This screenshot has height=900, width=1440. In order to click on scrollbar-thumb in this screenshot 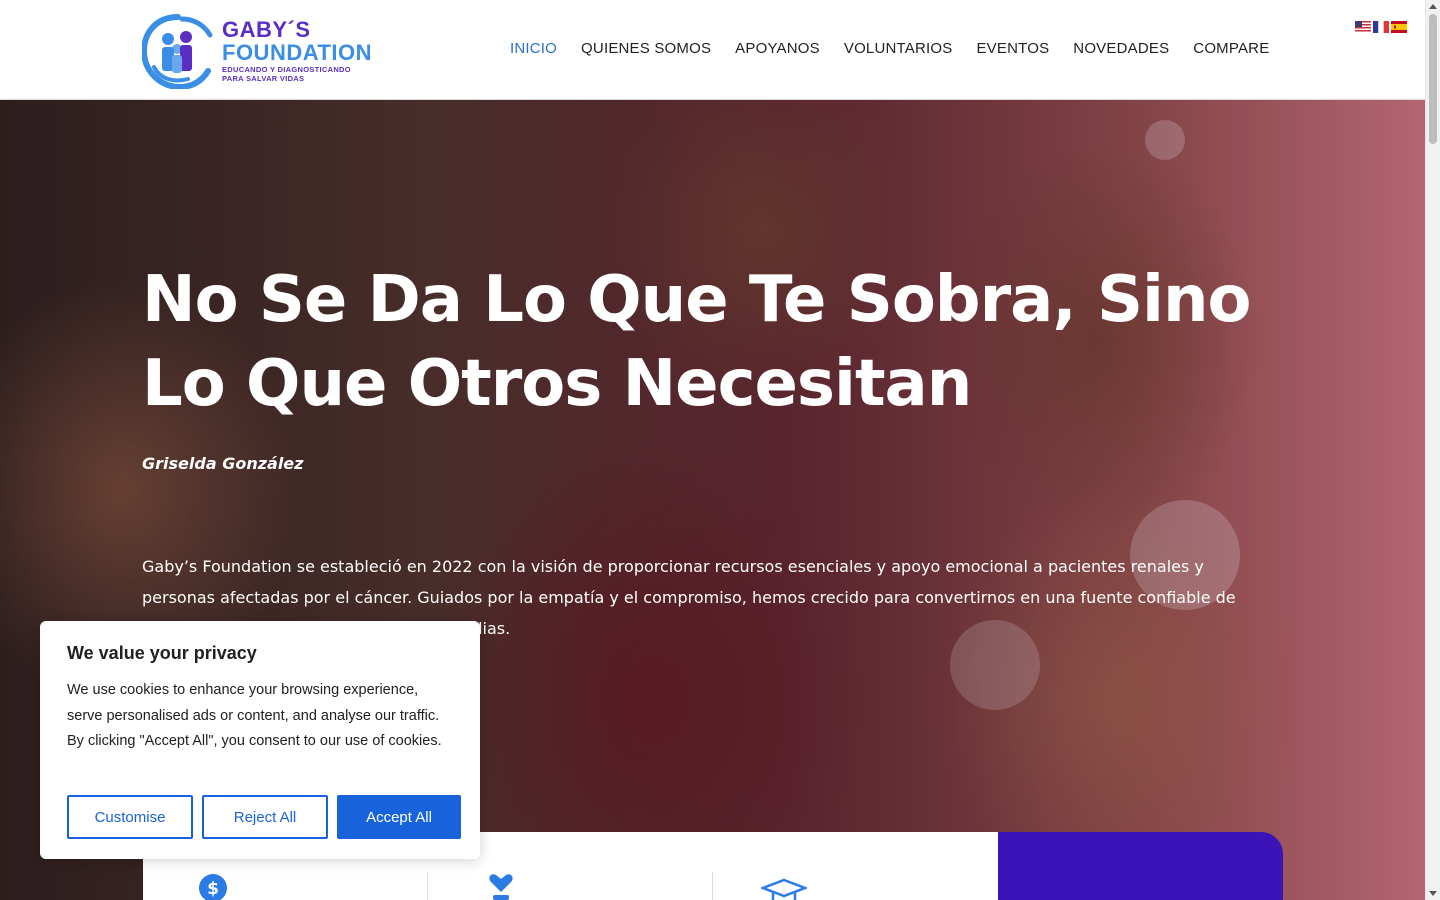, I will do `click(1433, 79)`.